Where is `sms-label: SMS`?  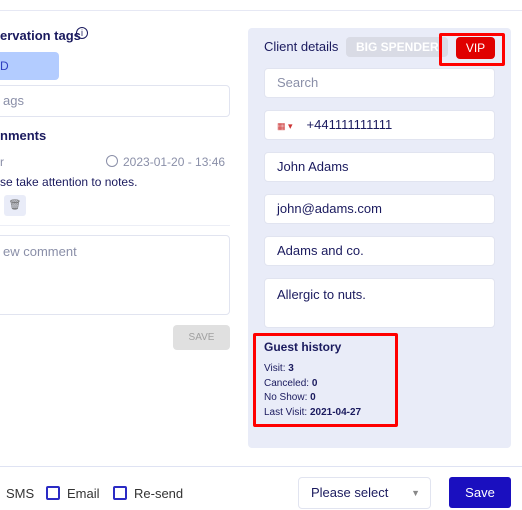 sms-label: SMS is located at coordinates (20, 493).